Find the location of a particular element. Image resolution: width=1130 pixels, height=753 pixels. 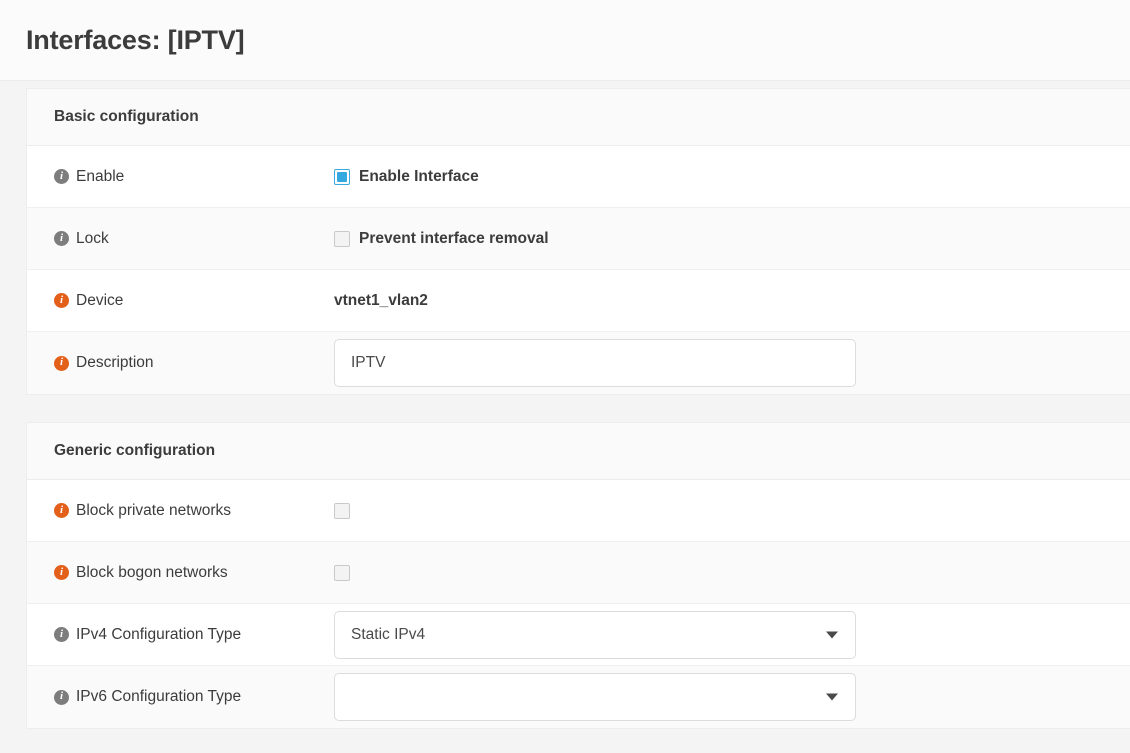

row-lock: i Lock Prevent interface removal is located at coordinates (578, 239).